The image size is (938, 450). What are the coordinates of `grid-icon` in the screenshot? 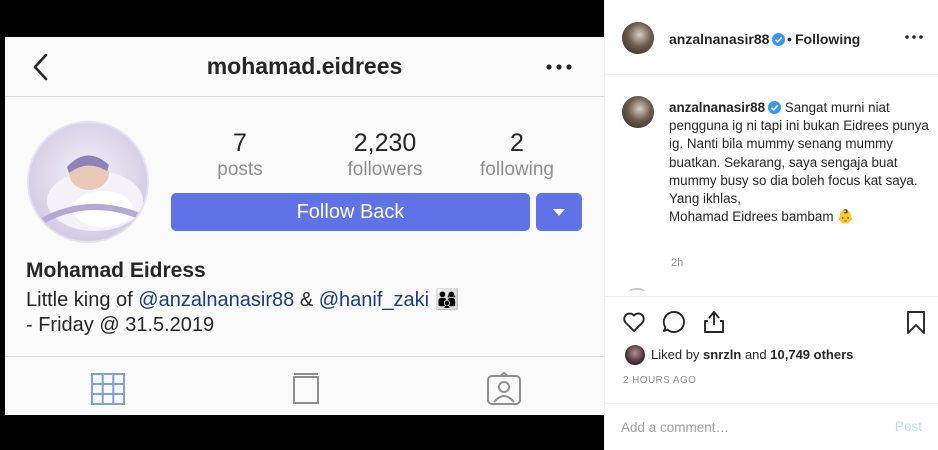 It's located at (108, 389).